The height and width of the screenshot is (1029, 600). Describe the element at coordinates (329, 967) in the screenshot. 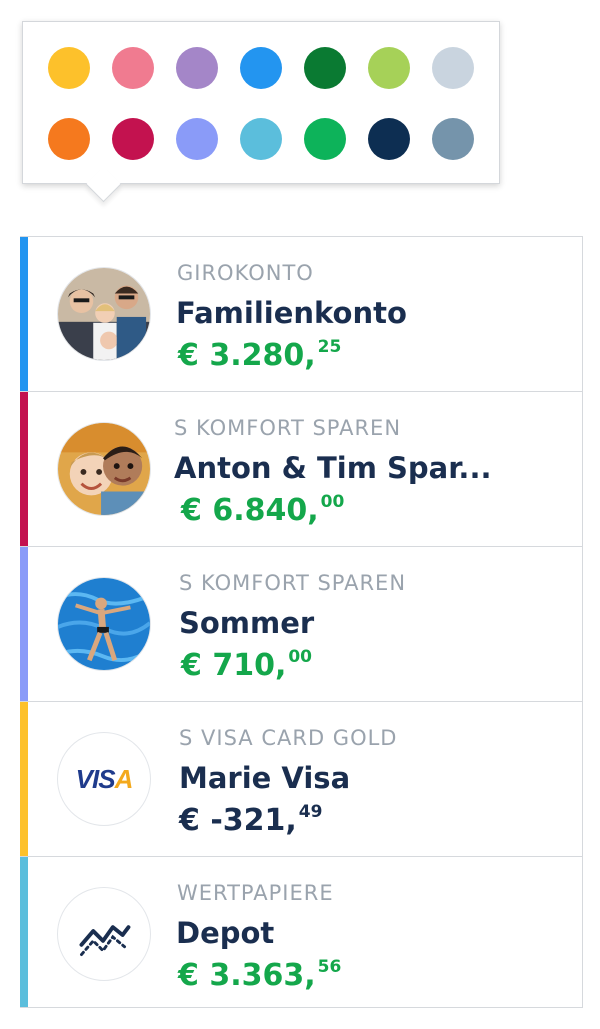

I see `balance-cents: 56` at that location.